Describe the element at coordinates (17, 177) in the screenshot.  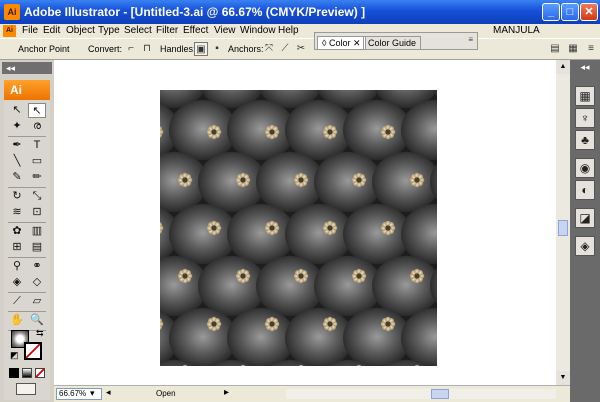
I see `paintbrush-tool: ✎` at that location.